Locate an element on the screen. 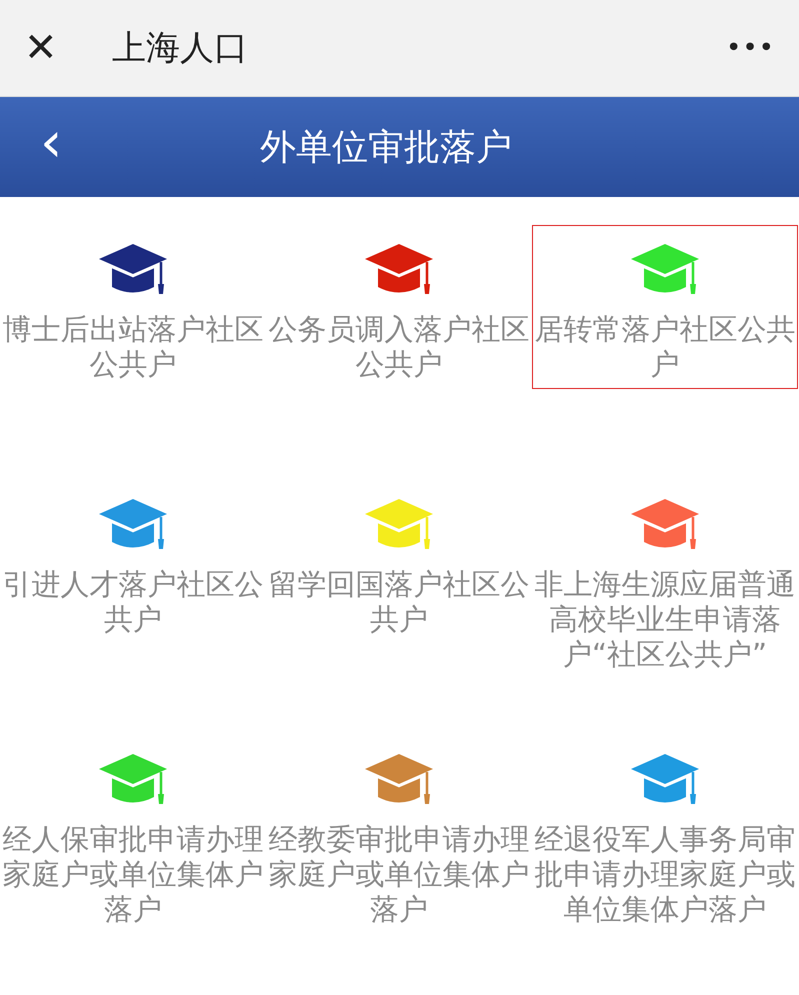 This screenshot has height=995, width=799. item-label: 经人保审批申请办理家庭户或单位集体户落户 is located at coordinates (133, 874).